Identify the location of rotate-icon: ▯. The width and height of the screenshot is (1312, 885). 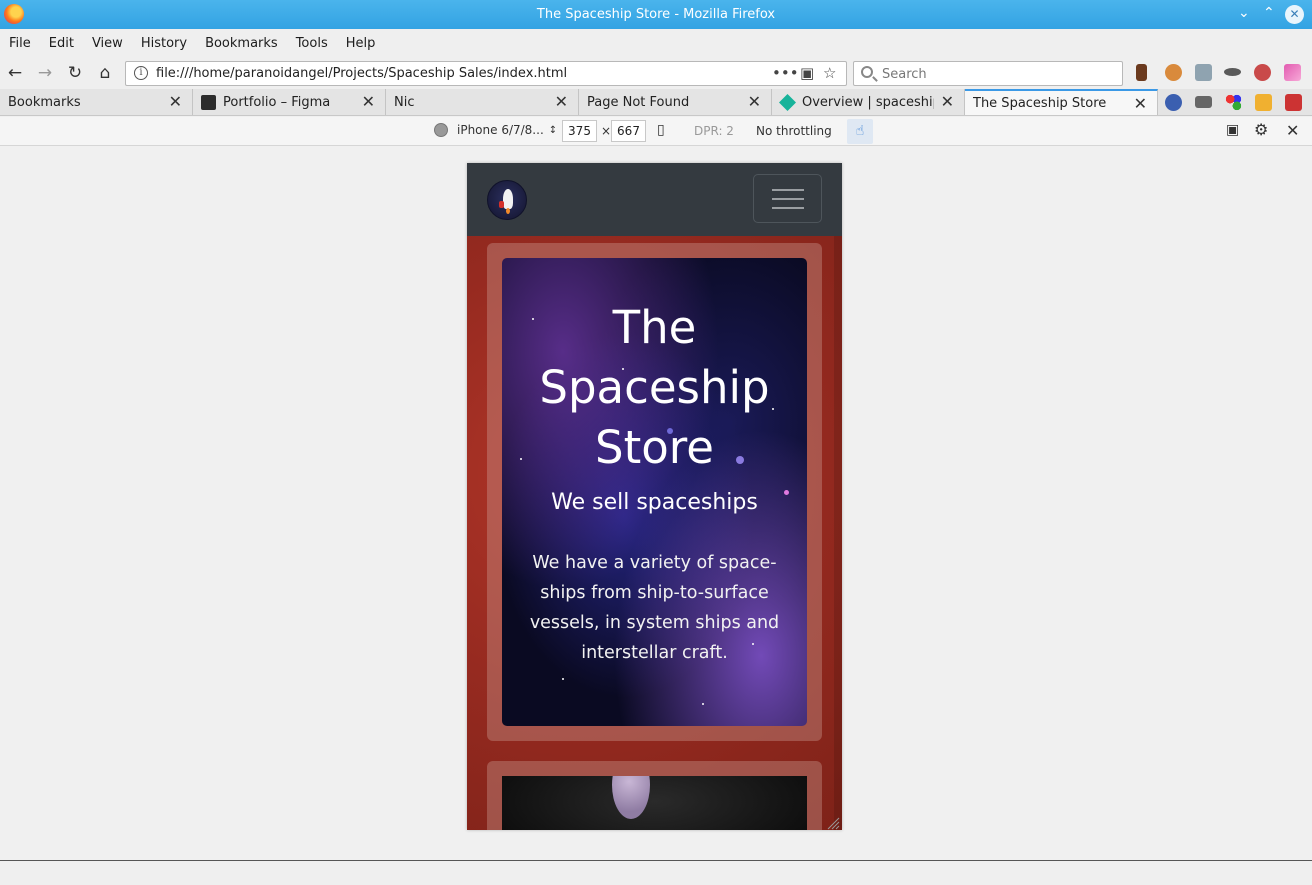
(661, 130).